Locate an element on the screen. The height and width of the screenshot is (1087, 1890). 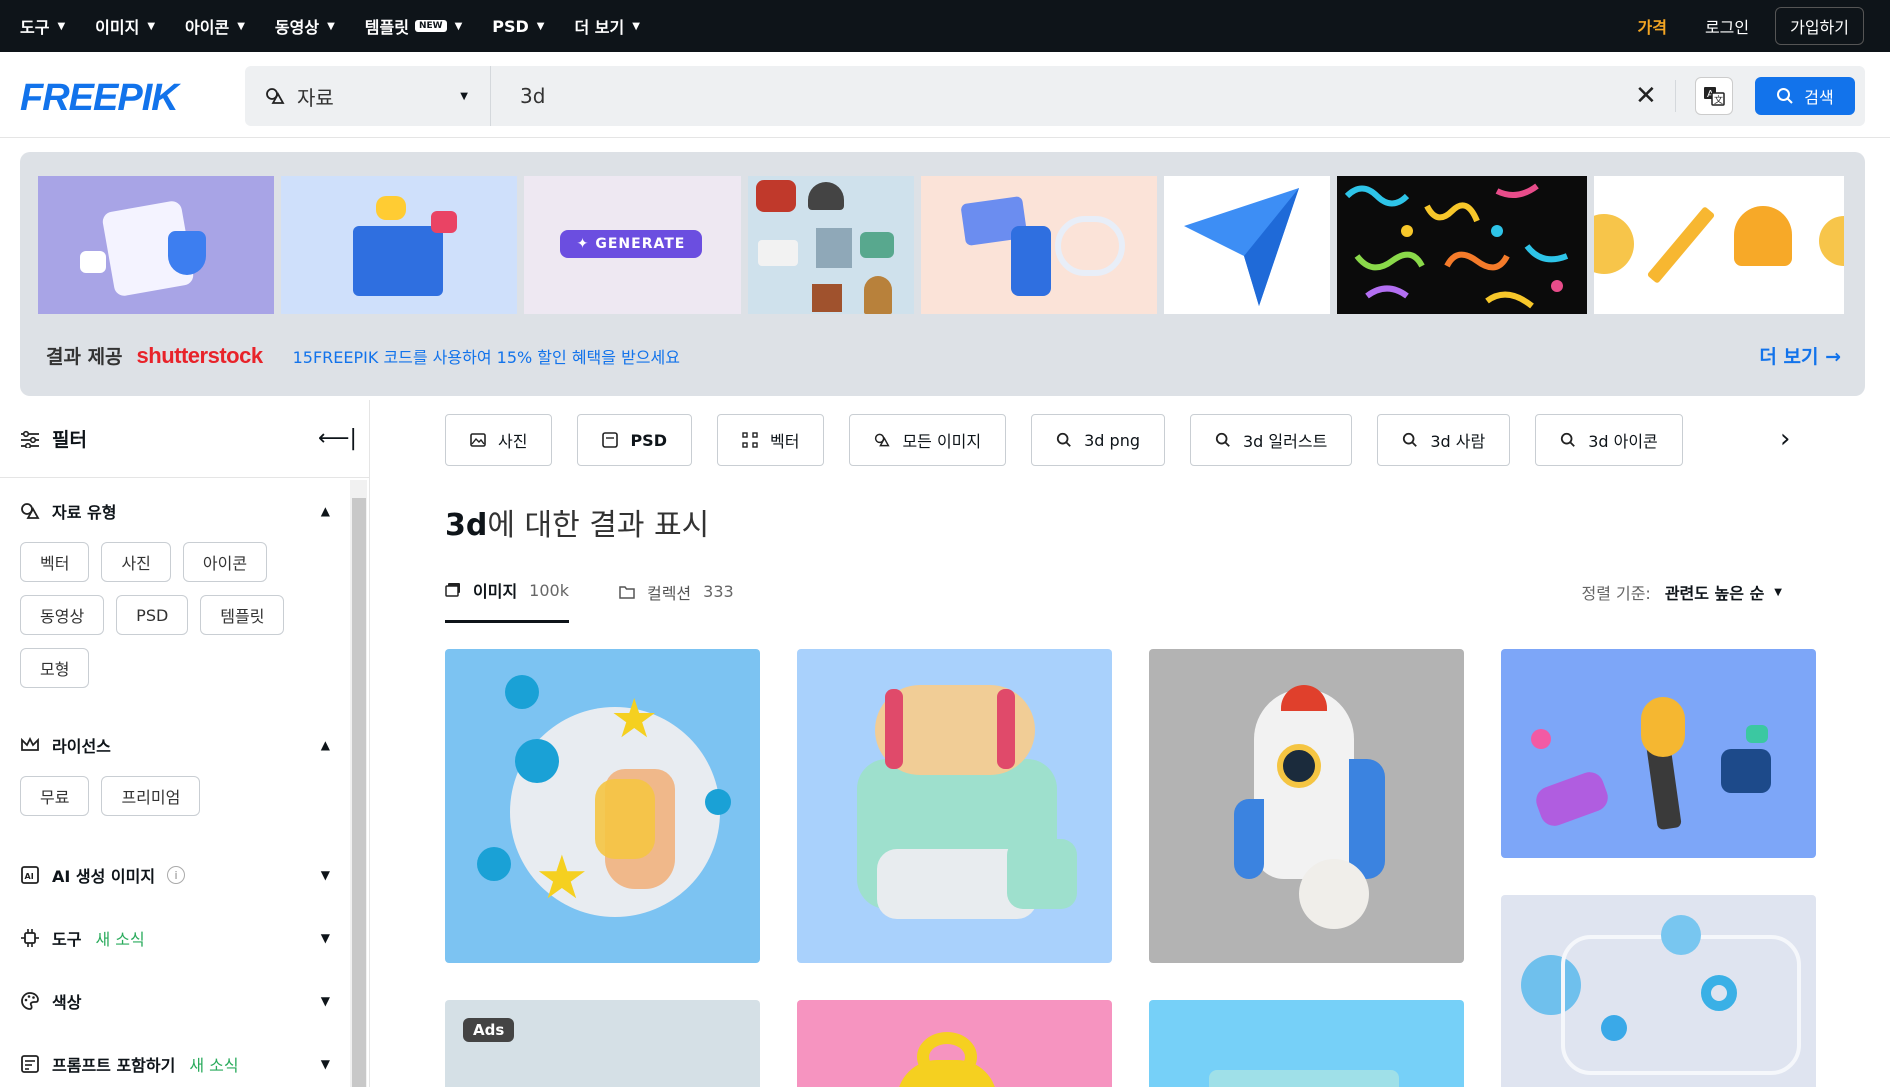
ai-image-icon: AI is located at coordinates (30, 875).